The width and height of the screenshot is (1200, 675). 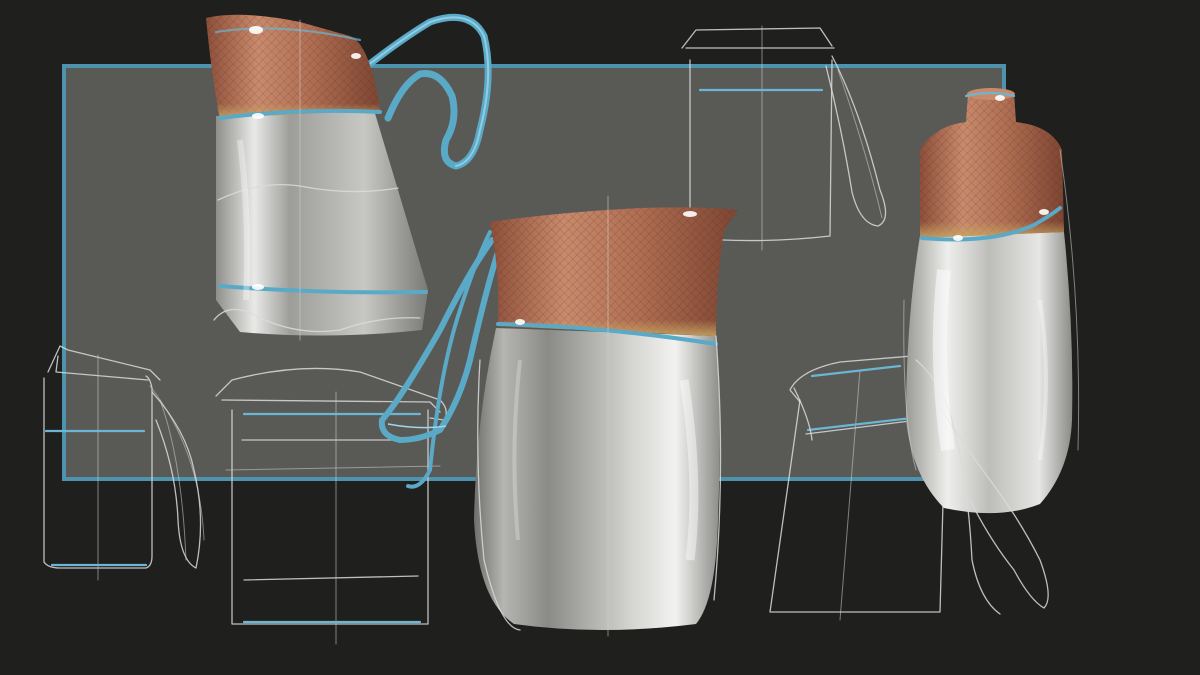 I want to click on rendered-bottle, so click(x=991, y=351).